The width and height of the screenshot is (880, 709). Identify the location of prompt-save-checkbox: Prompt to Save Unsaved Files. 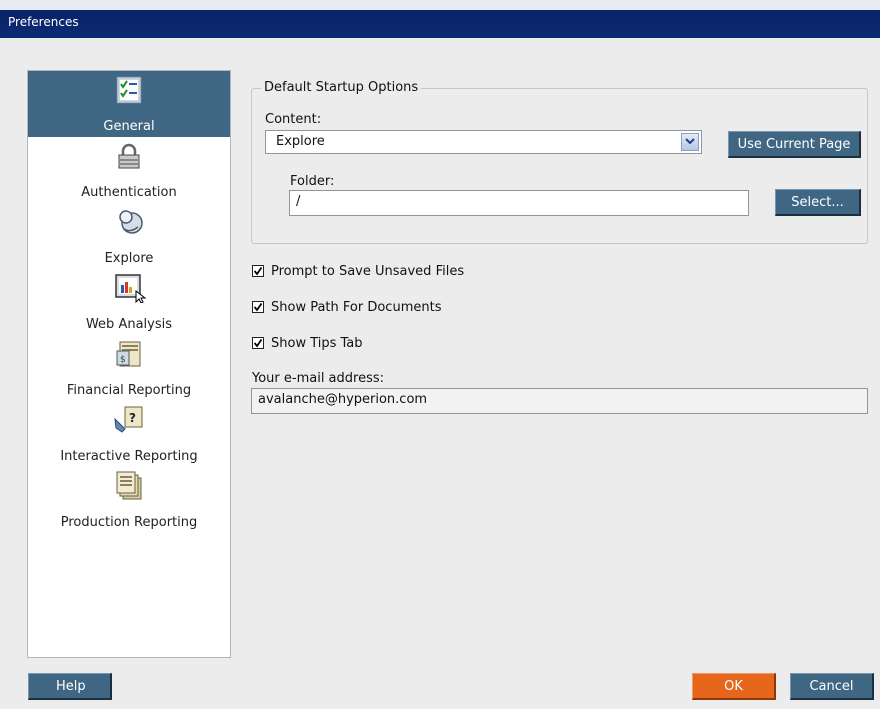
(358, 271).